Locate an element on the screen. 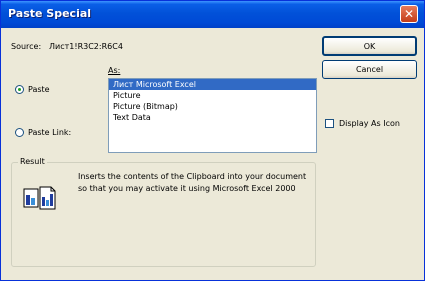 The width and height of the screenshot is (425, 281). paste-link-radio-label: Paste Link: is located at coordinates (49, 132).